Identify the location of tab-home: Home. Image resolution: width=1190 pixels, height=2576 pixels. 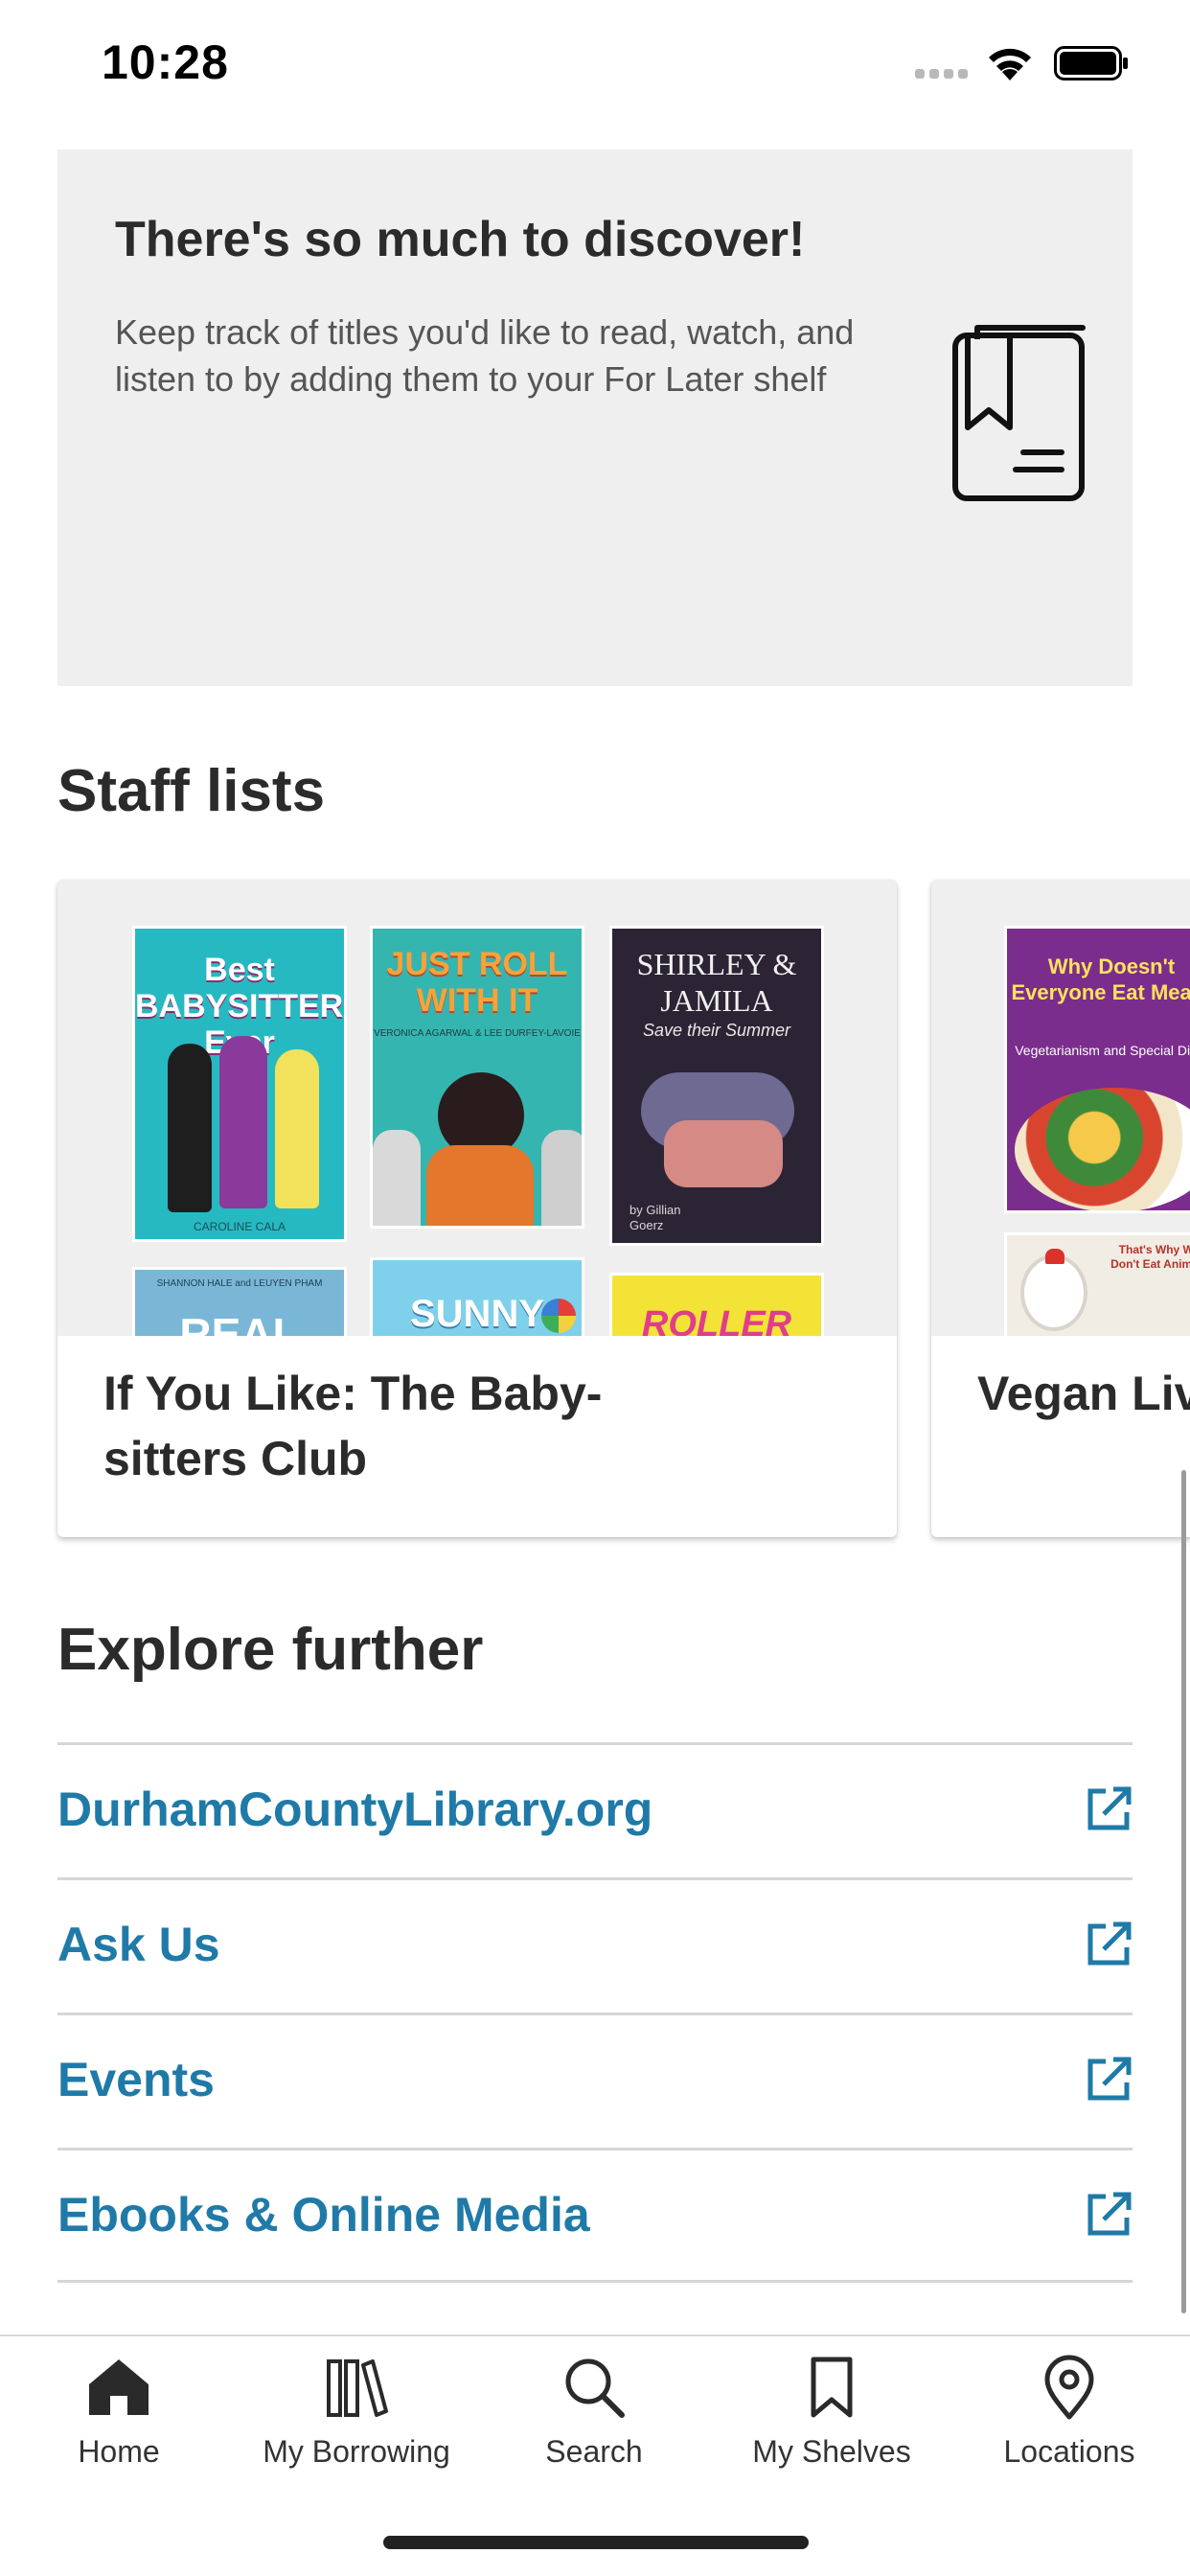
(119, 2425).